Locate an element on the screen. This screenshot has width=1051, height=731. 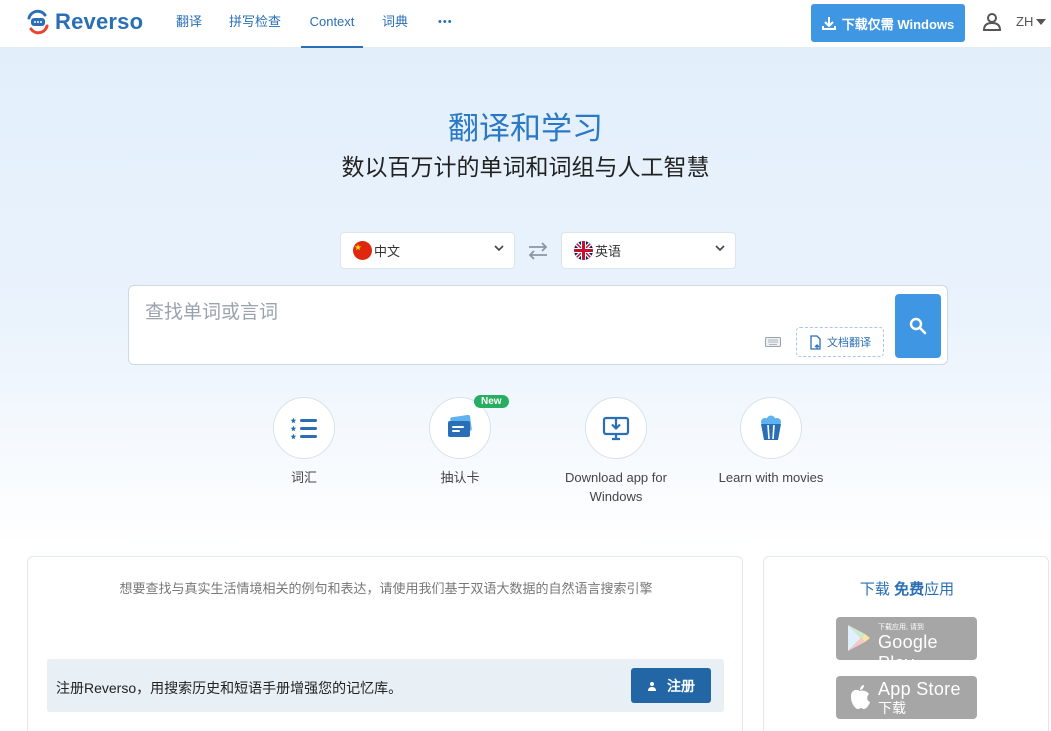
apps-title-prefix: 下载 is located at coordinates (874, 589).